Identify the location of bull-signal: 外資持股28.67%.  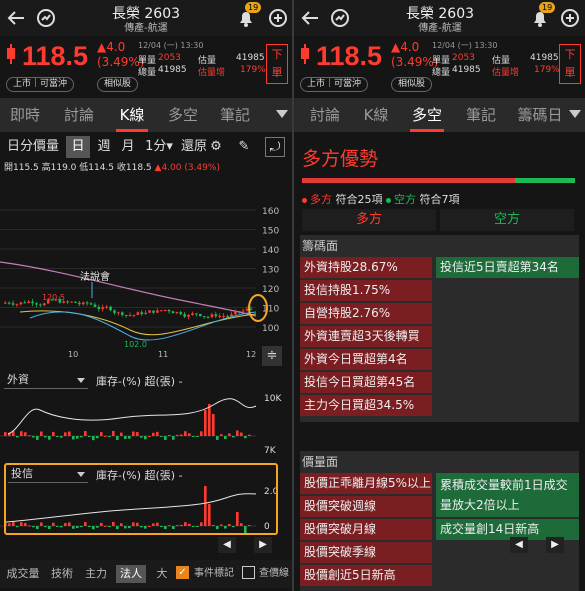
(366, 267).